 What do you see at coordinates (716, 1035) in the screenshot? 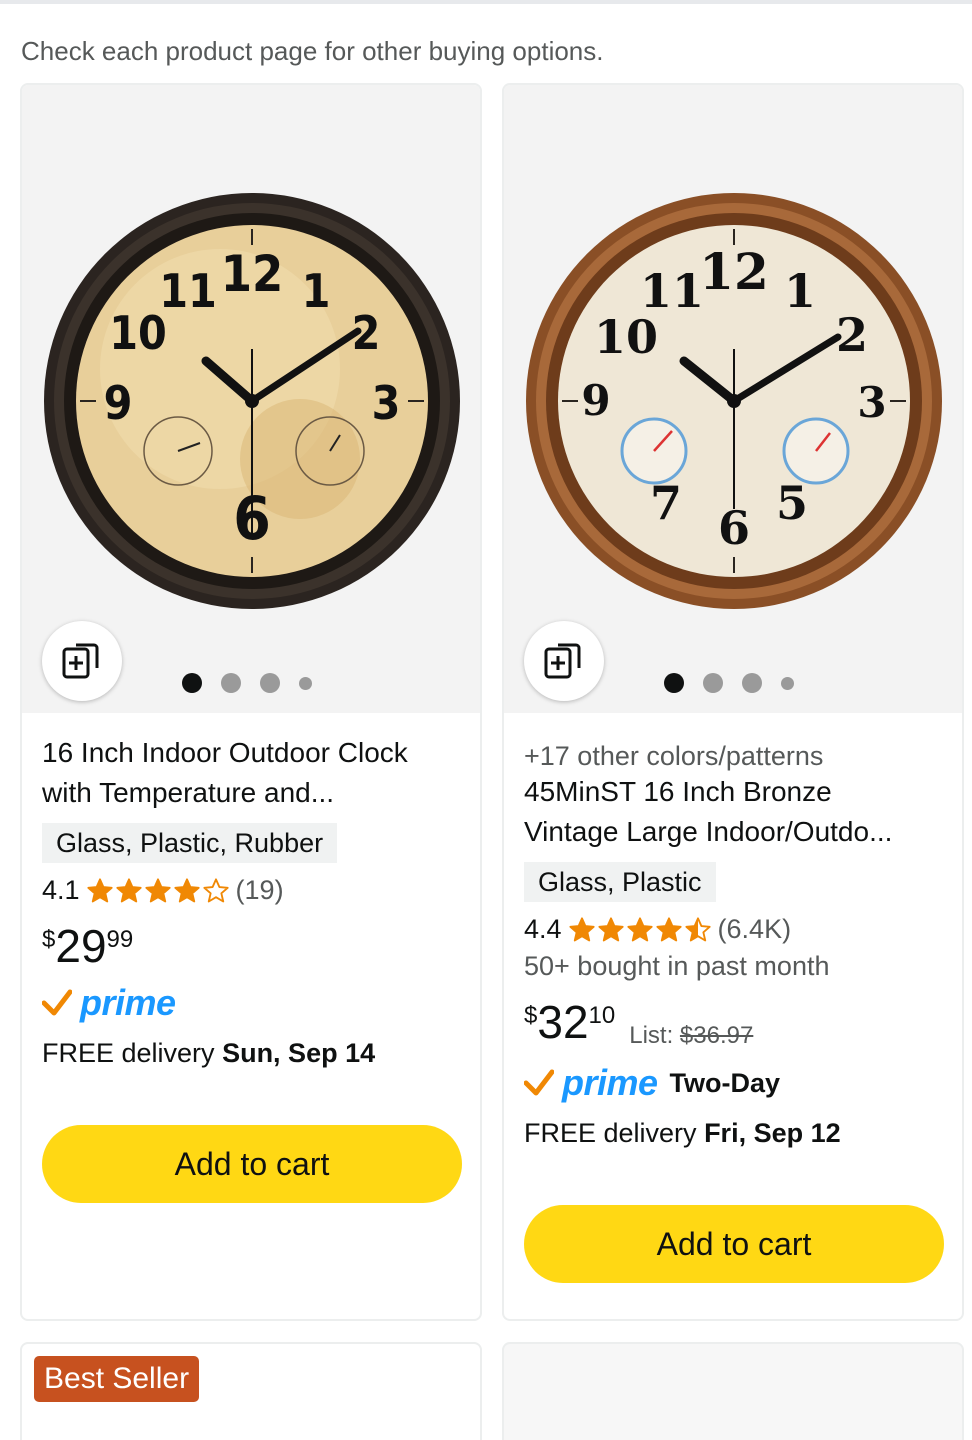
I see `list-price-value: $36.97` at bounding box center [716, 1035].